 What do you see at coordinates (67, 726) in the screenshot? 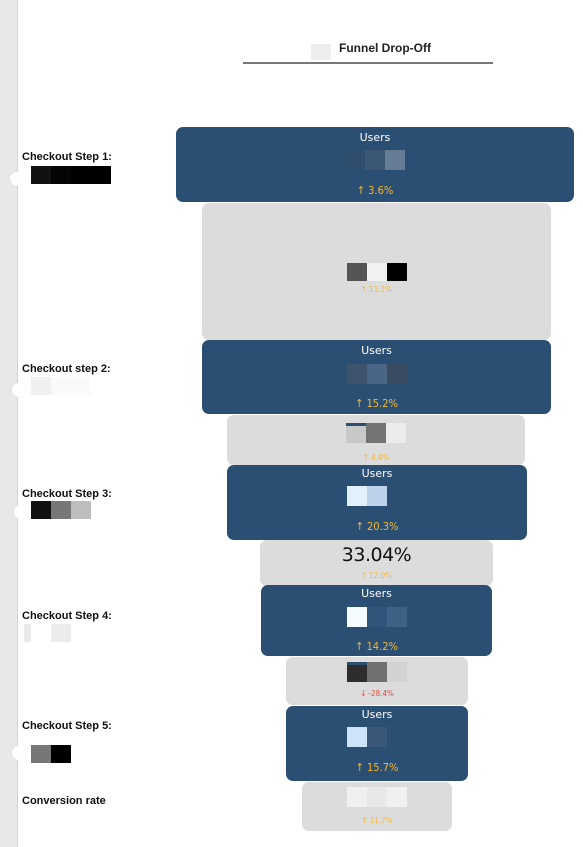
I see `step-label-5: Checkout Step 5:` at bounding box center [67, 726].